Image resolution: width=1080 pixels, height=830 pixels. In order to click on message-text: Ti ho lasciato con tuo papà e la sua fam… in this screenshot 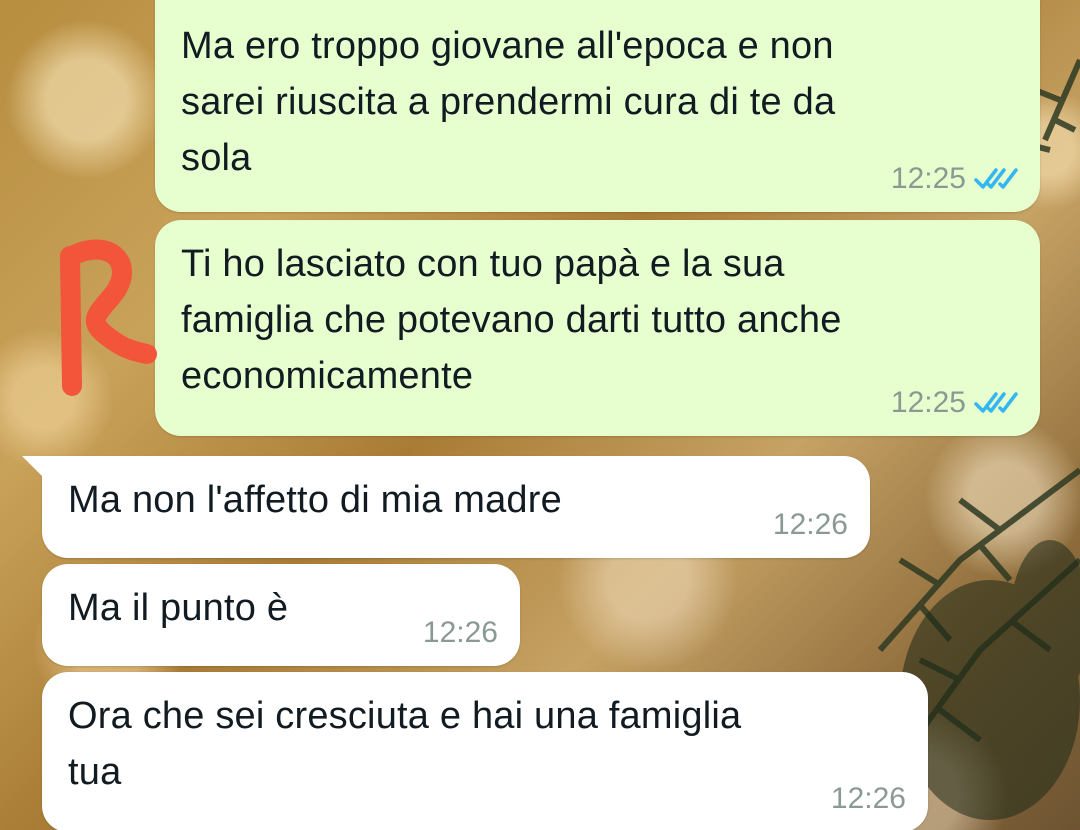, I will do `click(511, 320)`.